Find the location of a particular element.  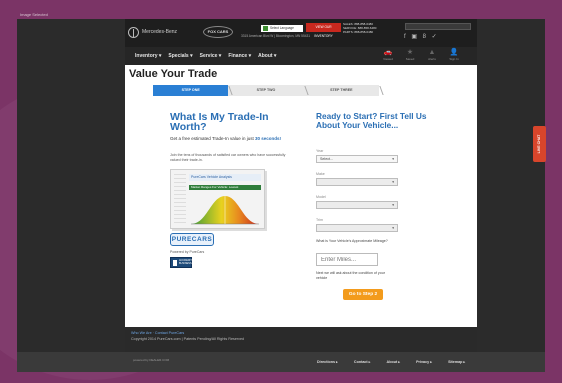

nav-specials: Specials ▾ is located at coordinates (180, 56).